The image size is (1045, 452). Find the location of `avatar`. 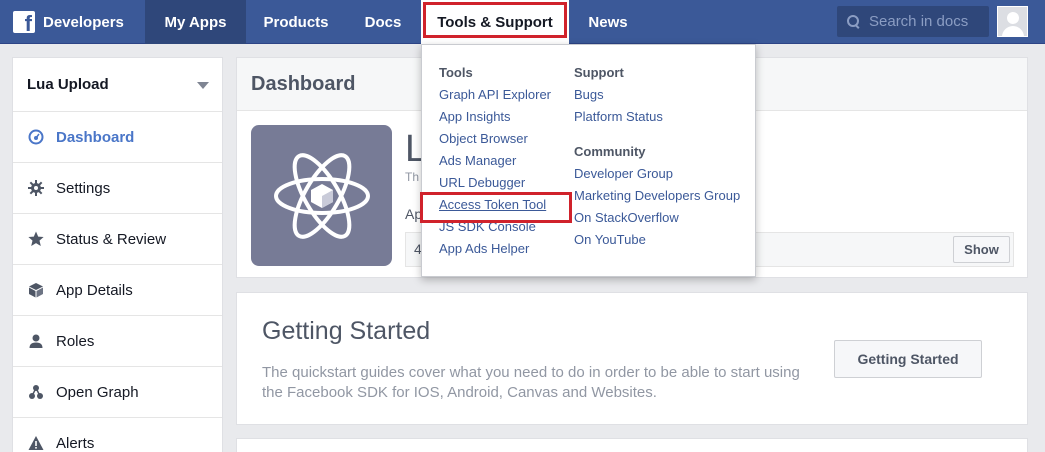

avatar is located at coordinates (1012, 21).